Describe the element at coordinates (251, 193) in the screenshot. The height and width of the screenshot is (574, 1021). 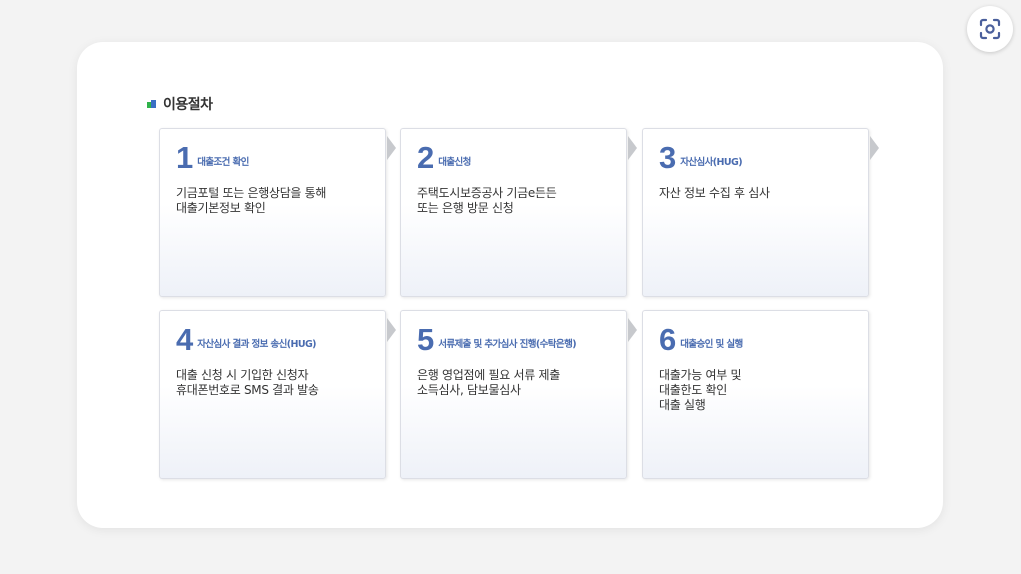
I see `step-description-line: 기금포털 또는 은행상담을 통해` at that location.